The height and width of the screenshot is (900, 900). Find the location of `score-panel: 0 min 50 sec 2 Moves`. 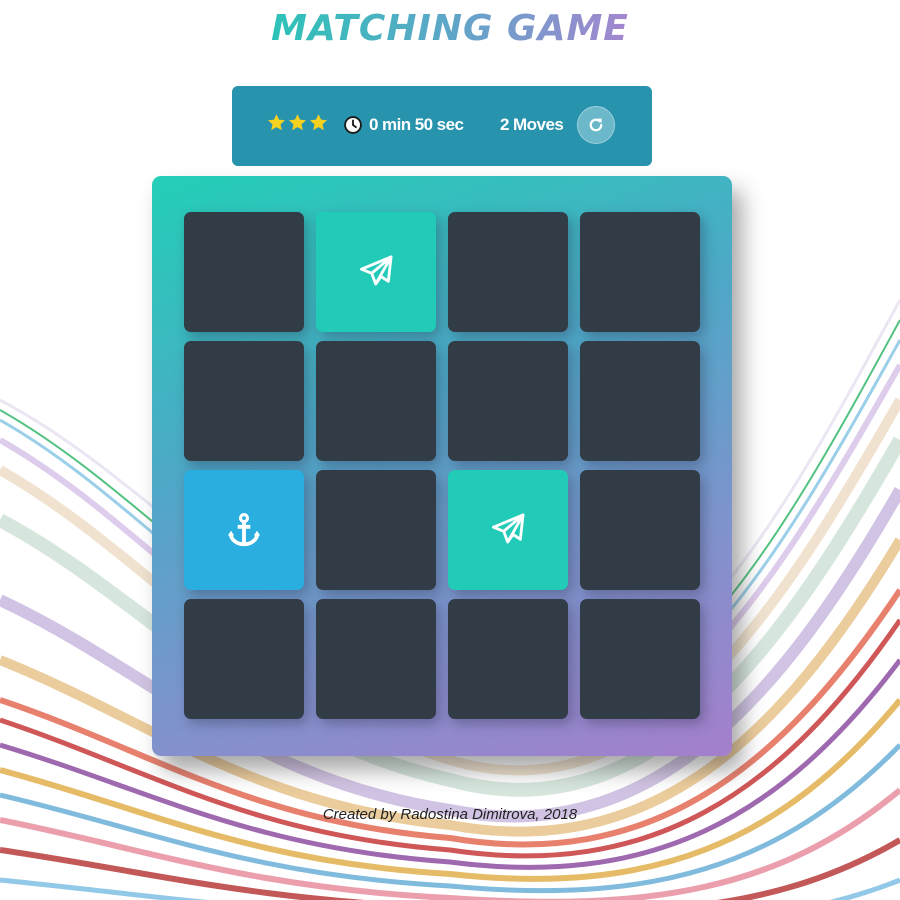

score-panel: 0 min 50 sec 2 Moves is located at coordinates (442, 126).